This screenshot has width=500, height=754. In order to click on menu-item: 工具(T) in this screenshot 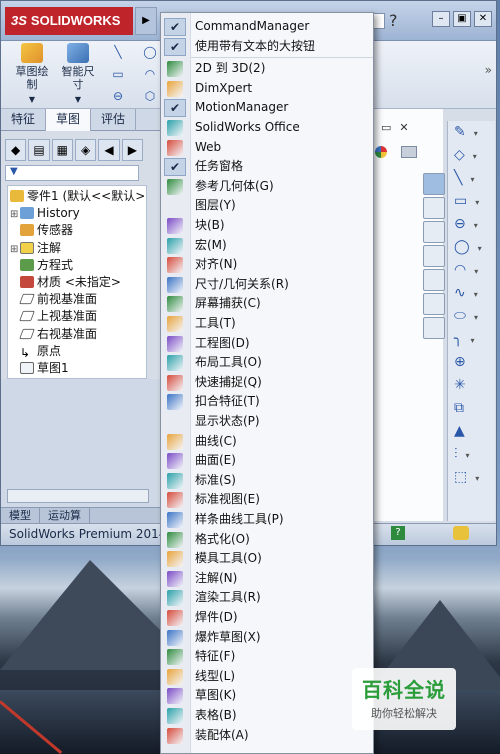, I will do `click(267, 324)`.